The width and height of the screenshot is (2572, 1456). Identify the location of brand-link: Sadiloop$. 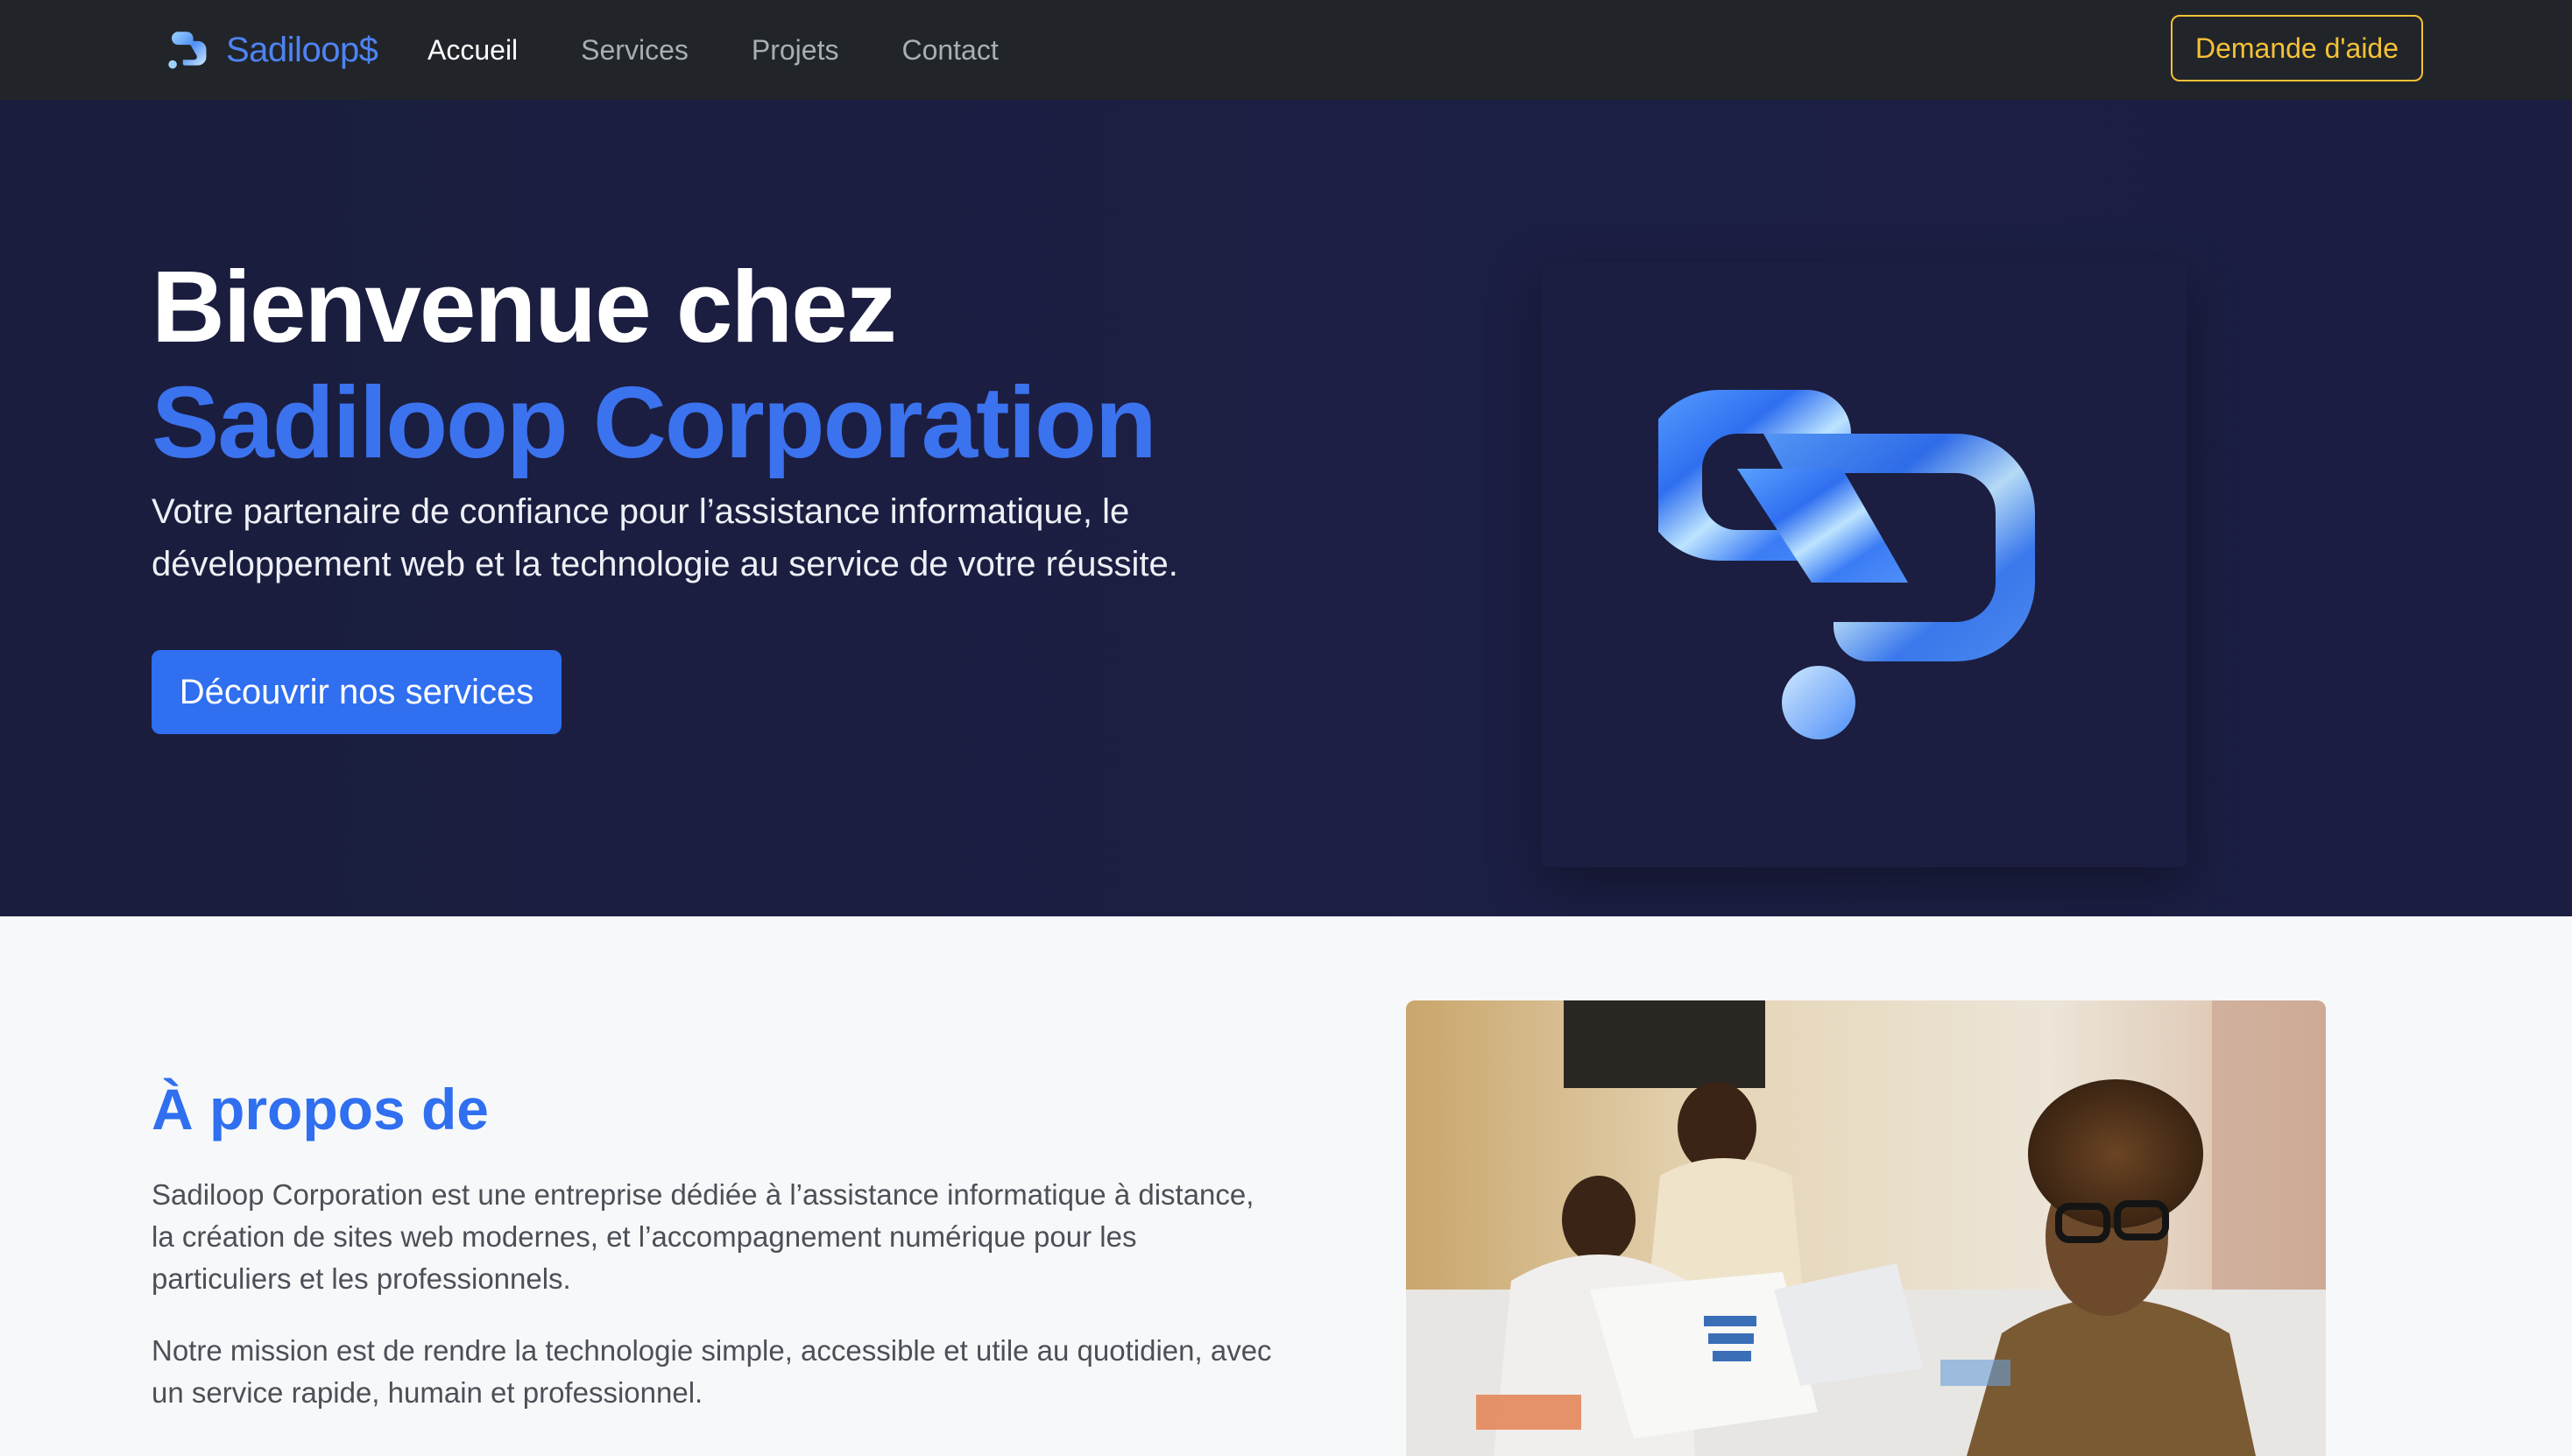
(269, 50).